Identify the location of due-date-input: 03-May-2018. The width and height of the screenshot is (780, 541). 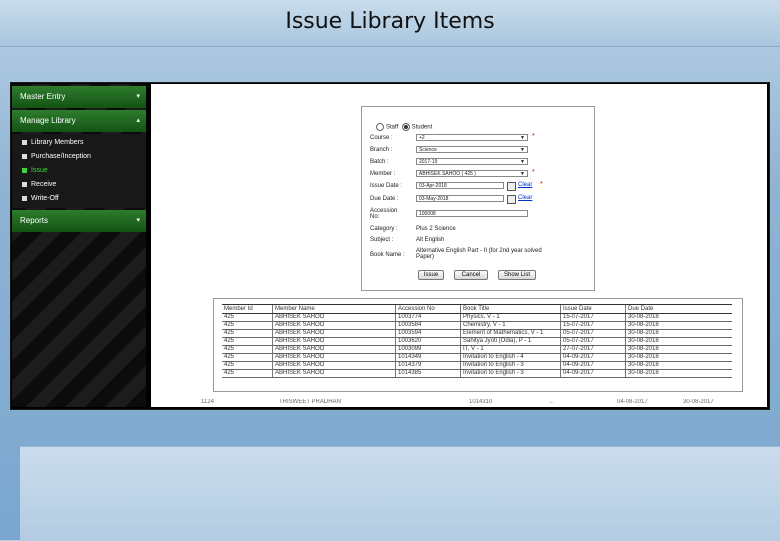
(460, 198).